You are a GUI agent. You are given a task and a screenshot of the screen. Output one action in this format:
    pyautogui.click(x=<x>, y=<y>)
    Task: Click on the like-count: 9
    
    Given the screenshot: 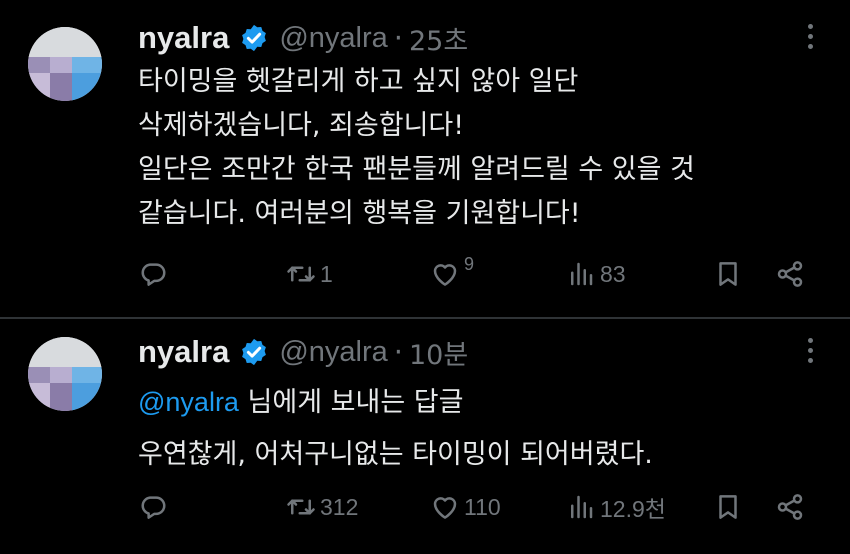 What is the action you would take?
    pyautogui.click(x=469, y=264)
    